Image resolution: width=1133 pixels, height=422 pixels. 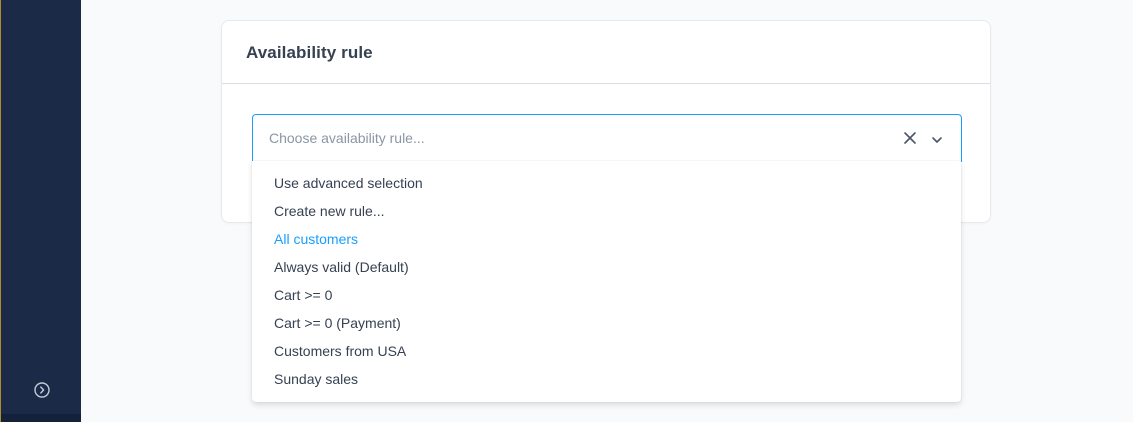 I want to click on availability-rule-select, so click(x=607, y=138).